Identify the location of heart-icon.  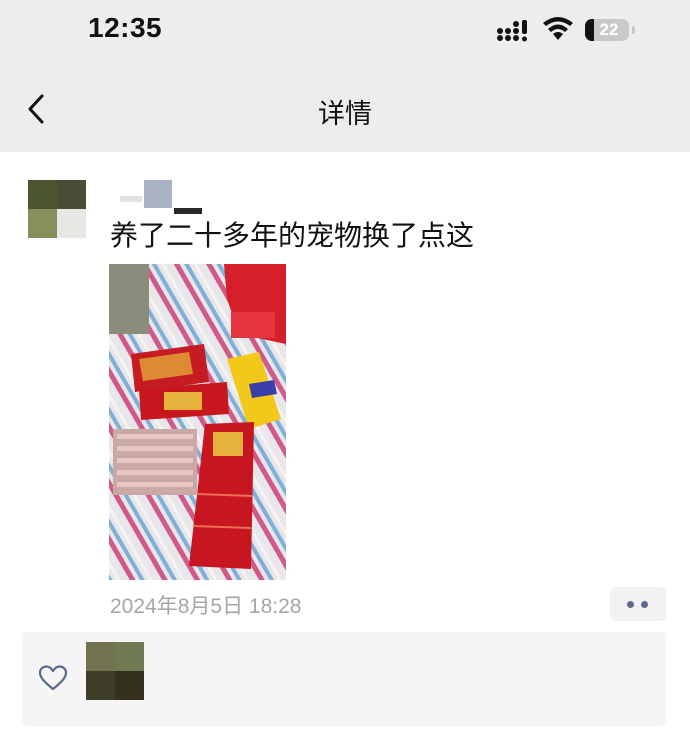
(53, 678).